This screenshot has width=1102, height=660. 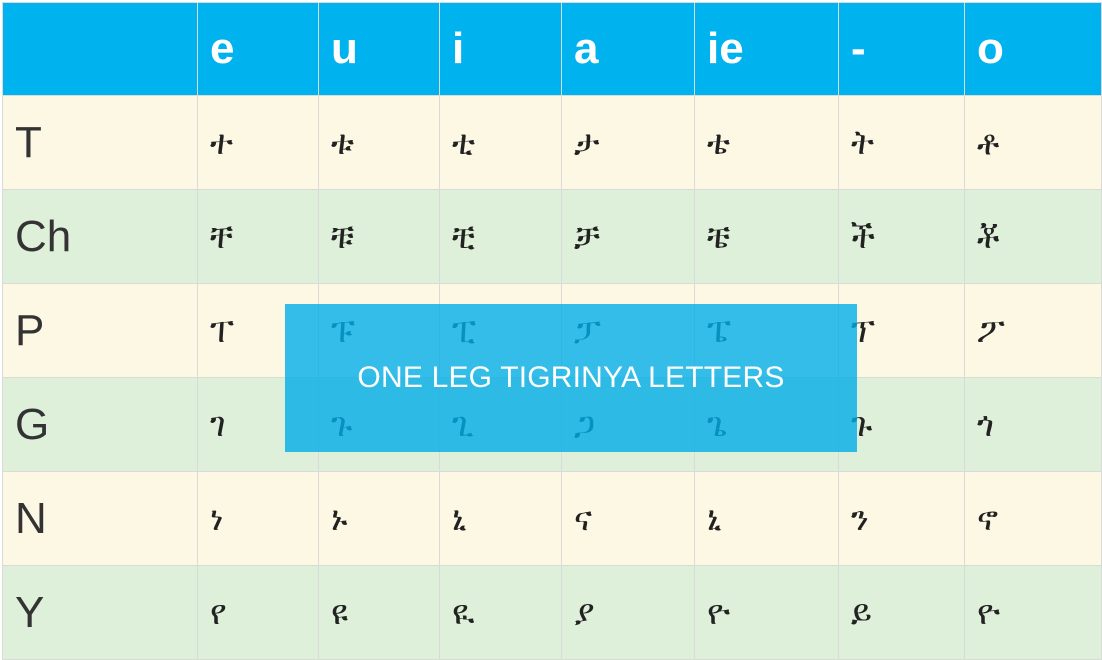 I want to click on table-row-ch: Ch ቸ ቹ ቺ ቻ ቼ ች ቾ, so click(x=552, y=236).